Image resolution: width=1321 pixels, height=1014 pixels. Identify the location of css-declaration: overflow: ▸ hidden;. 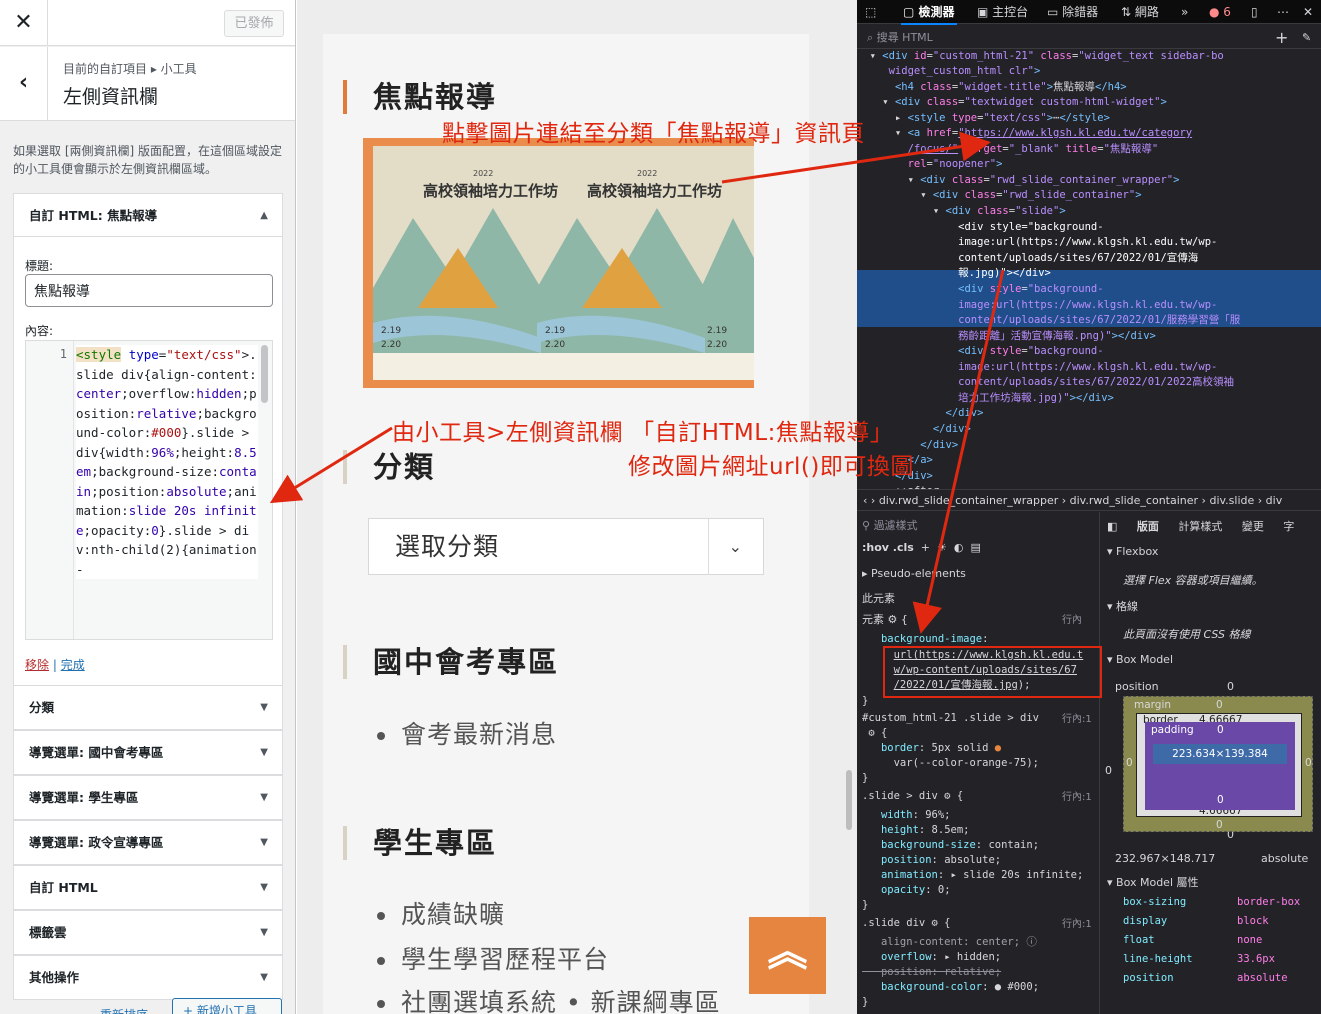
(931, 957).